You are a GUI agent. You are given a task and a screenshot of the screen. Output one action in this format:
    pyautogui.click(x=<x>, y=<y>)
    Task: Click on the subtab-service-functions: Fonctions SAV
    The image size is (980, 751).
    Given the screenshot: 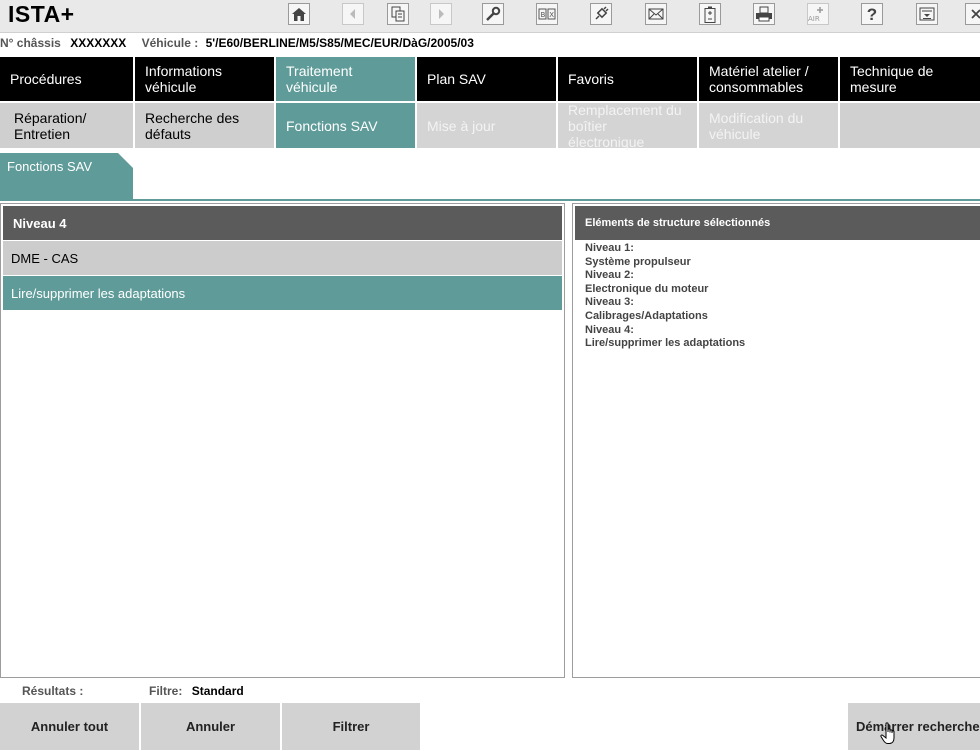 What is the action you would take?
    pyautogui.click(x=345, y=125)
    